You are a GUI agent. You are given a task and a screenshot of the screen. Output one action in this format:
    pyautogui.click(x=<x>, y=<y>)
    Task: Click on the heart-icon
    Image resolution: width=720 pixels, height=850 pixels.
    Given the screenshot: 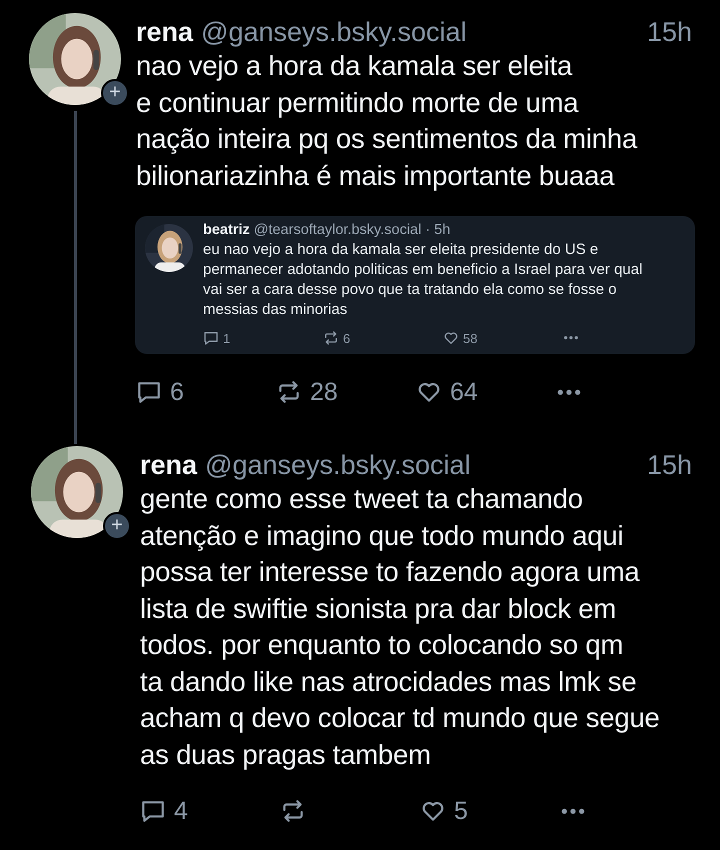 What is the action you would take?
    pyautogui.click(x=451, y=338)
    